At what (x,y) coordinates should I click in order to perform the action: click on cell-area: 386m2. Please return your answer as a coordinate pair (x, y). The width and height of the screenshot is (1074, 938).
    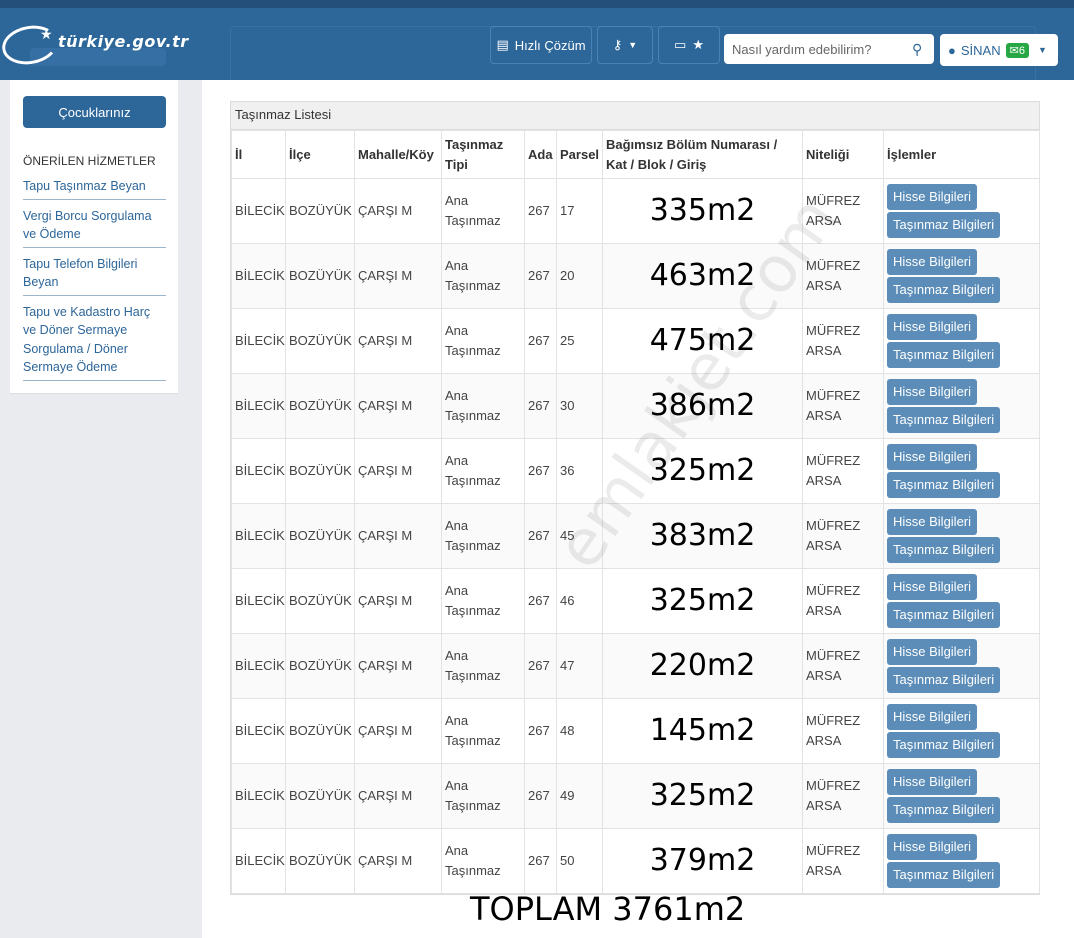
    Looking at the image, I should click on (702, 406).